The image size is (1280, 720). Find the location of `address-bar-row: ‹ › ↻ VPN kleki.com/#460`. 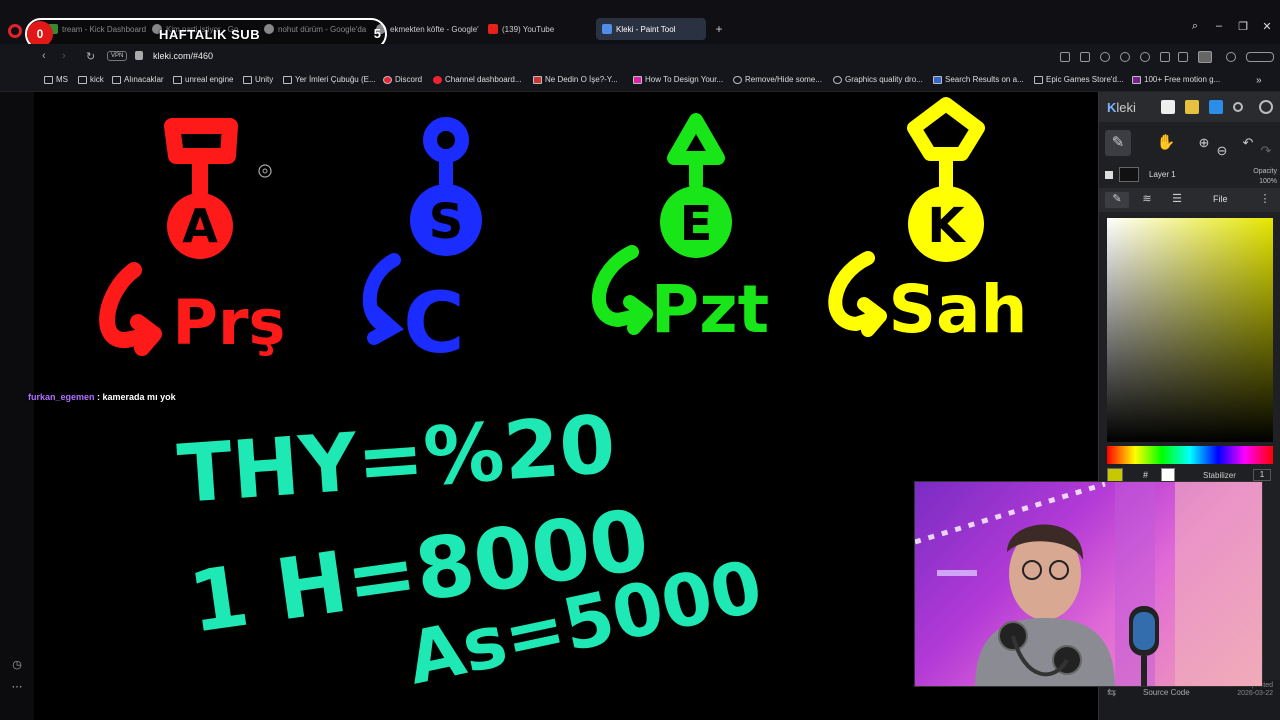

address-bar-row: ‹ › ↻ VPN kleki.com/#460 is located at coordinates (640, 57).